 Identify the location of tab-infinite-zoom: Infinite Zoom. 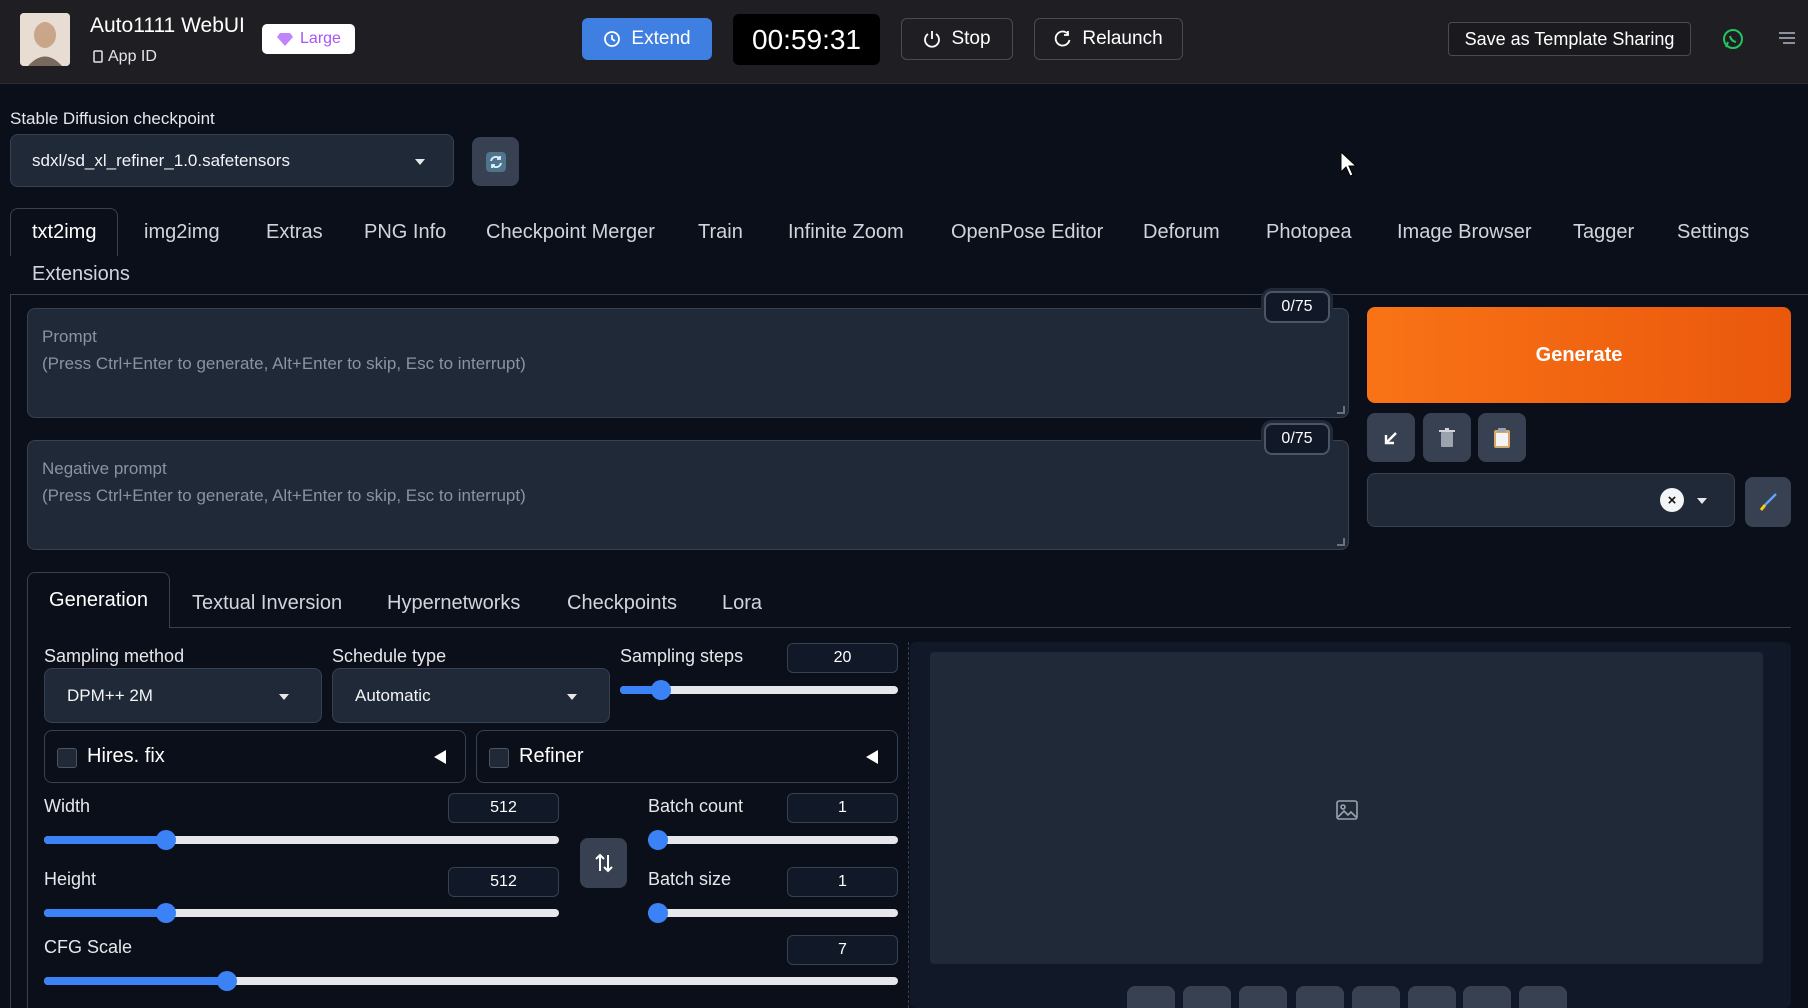
(846, 232).